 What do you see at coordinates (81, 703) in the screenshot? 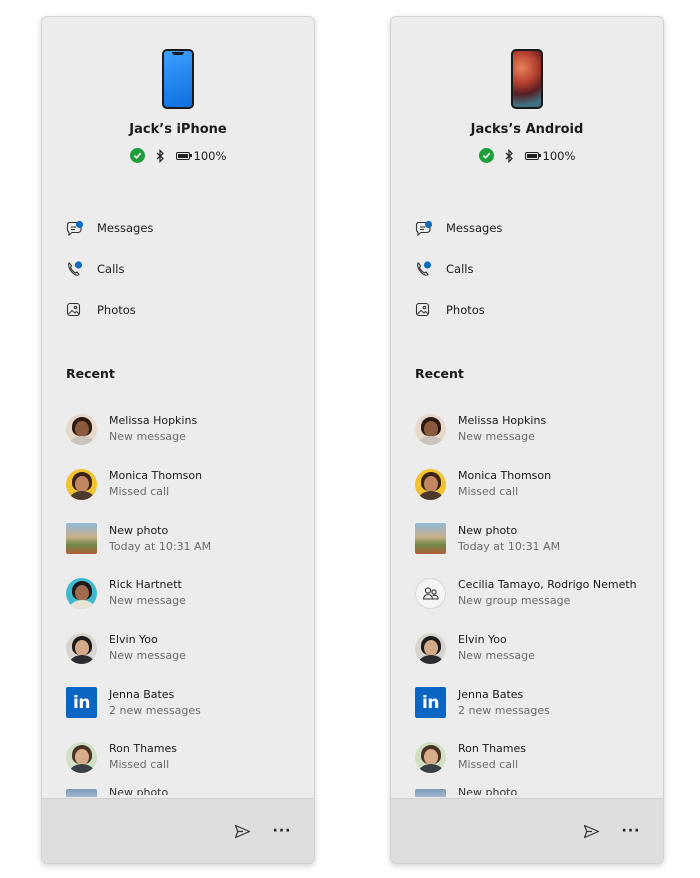
I see `linkedin-icon: in` at bounding box center [81, 703].